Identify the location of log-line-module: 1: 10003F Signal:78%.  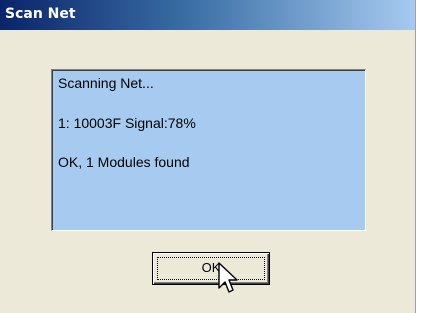
(127, 123).